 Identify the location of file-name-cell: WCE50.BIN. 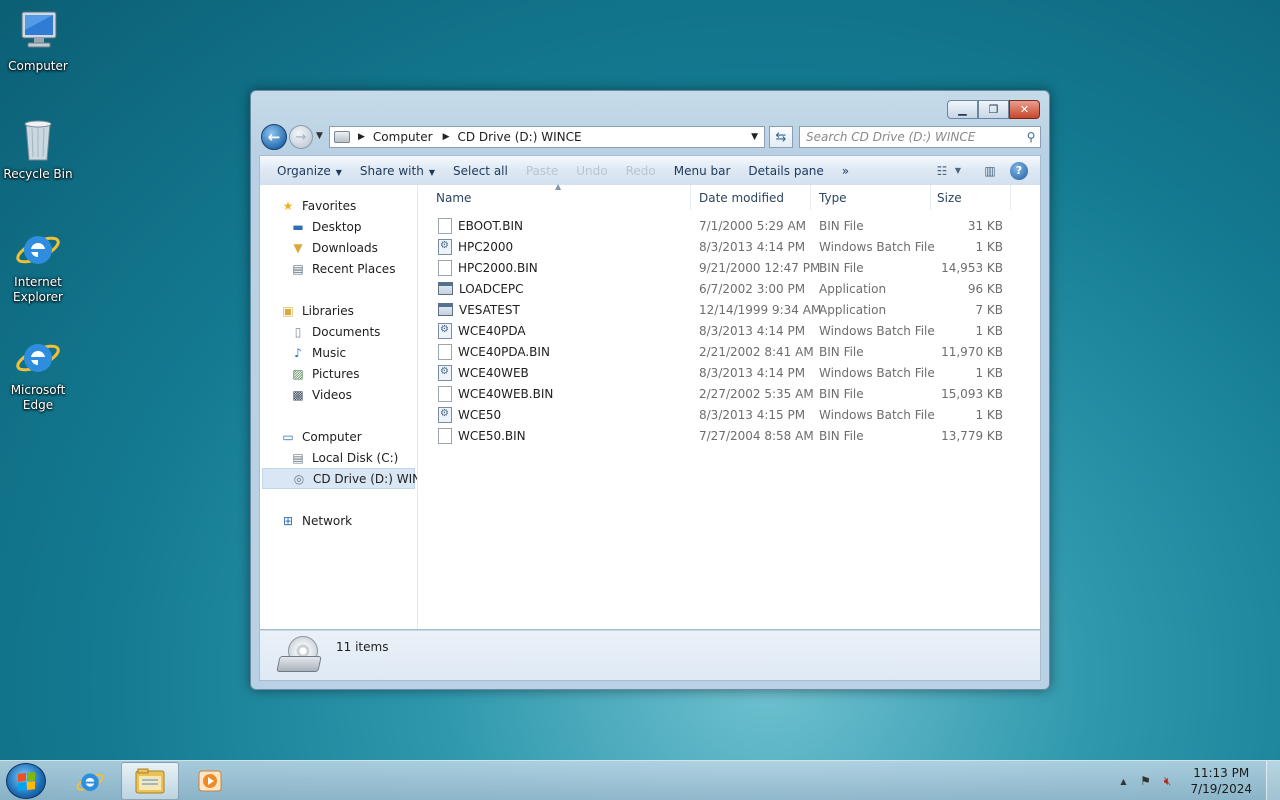
(554, 435).